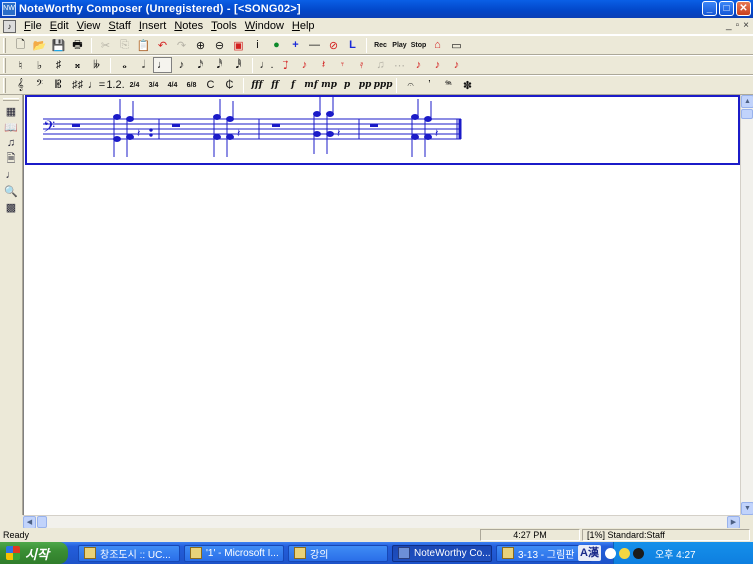 The image size is (753, 564). Describe the element at coordinates (418, 45) in the screenshot. I see `stop-icon: Stop` at that location.